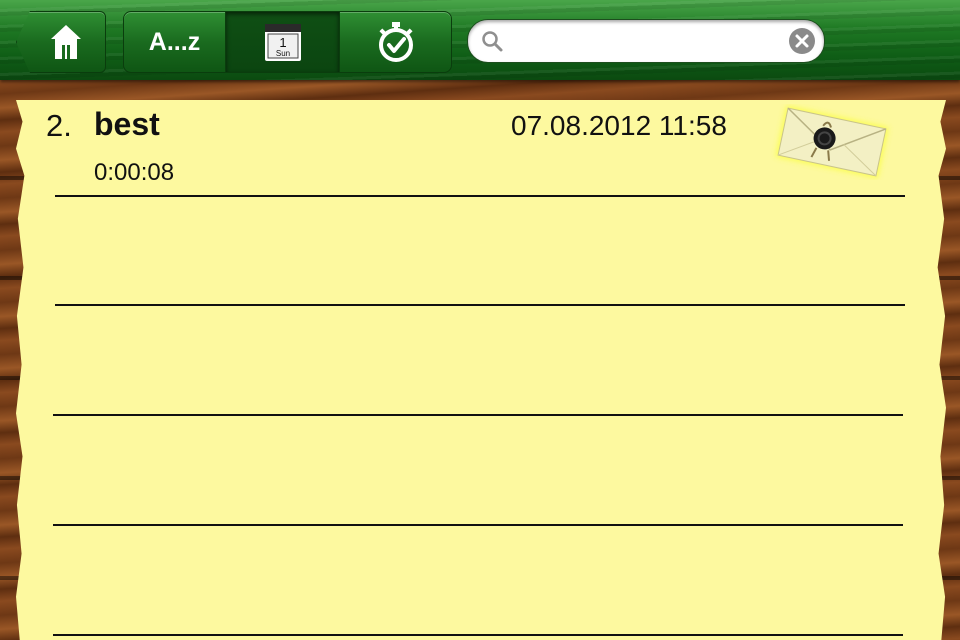  Describe the element at coordinates (127, 124) in the screenshot. I see `entry-title: best` at that location.